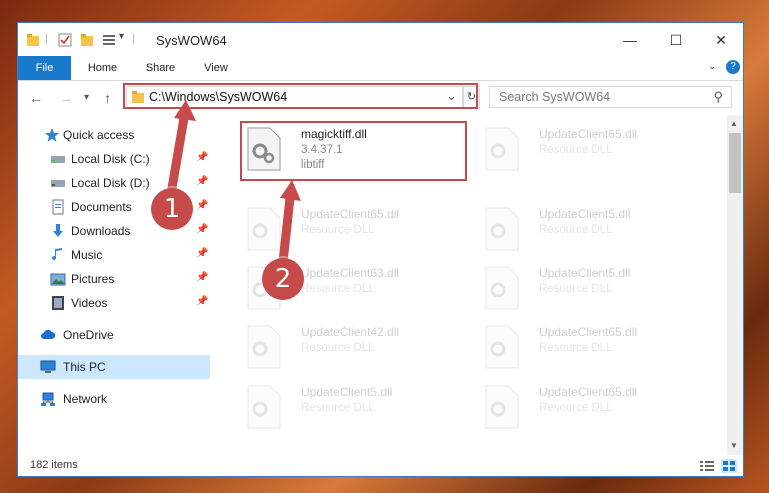  What do you see at coordinates (114, 367) in the screenshot?
I see `sidebar-item-this-pc: This PC` at bounding box center [114, 367].